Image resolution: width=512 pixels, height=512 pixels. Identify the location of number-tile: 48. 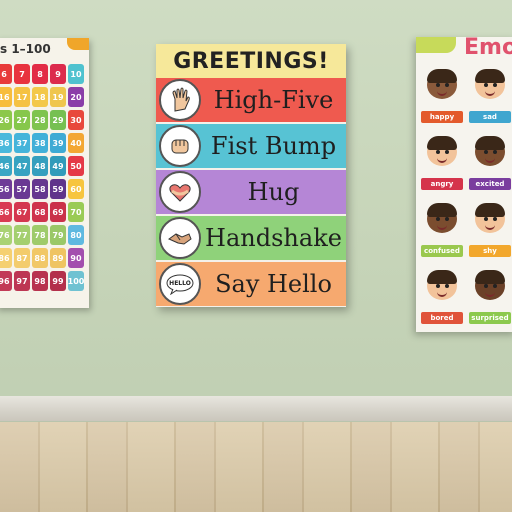
(40, 166).